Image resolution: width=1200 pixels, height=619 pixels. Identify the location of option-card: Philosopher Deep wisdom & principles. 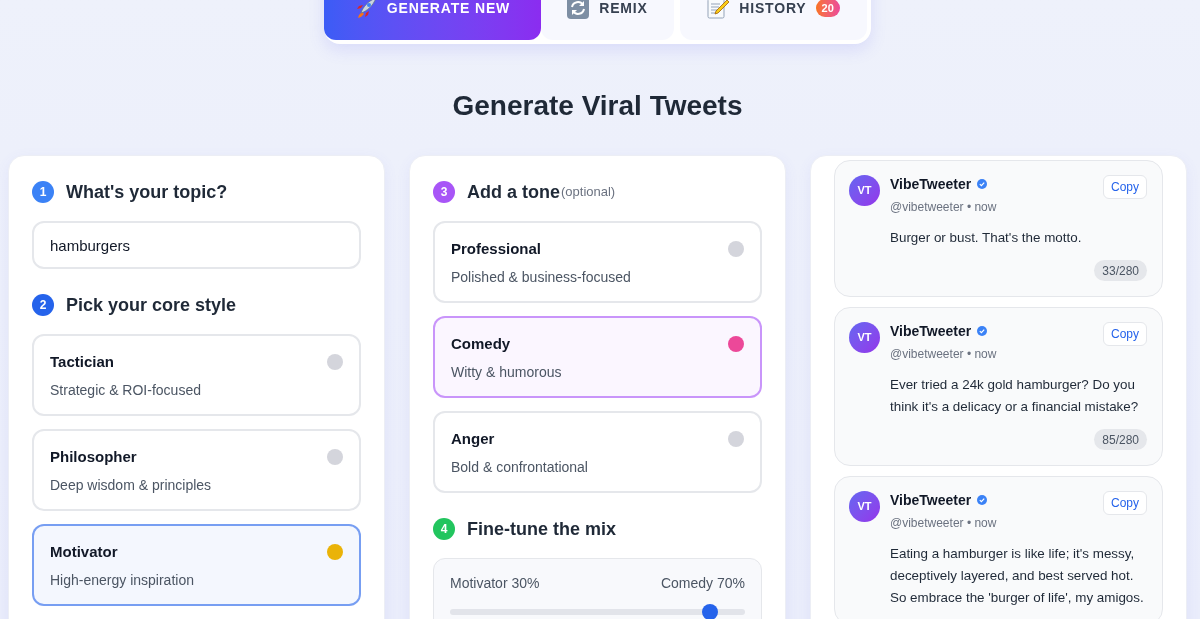
(196, 470).